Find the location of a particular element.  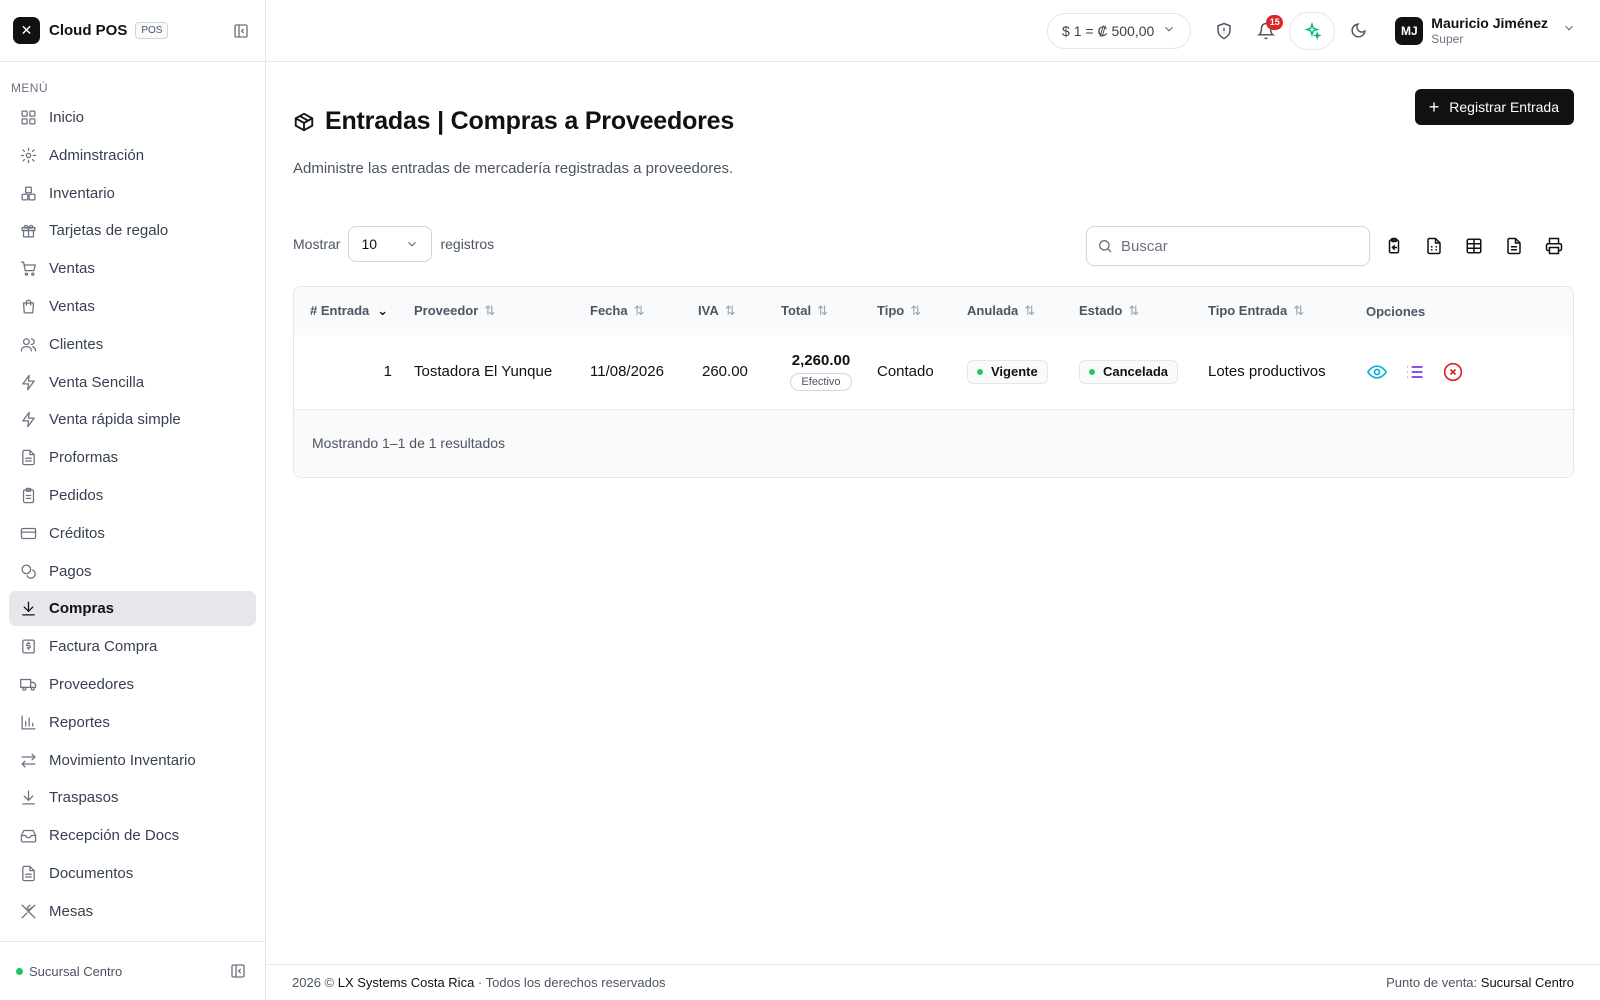

column-header-anulada: Anulada ⇅ is located at coordinates (1015, 311).